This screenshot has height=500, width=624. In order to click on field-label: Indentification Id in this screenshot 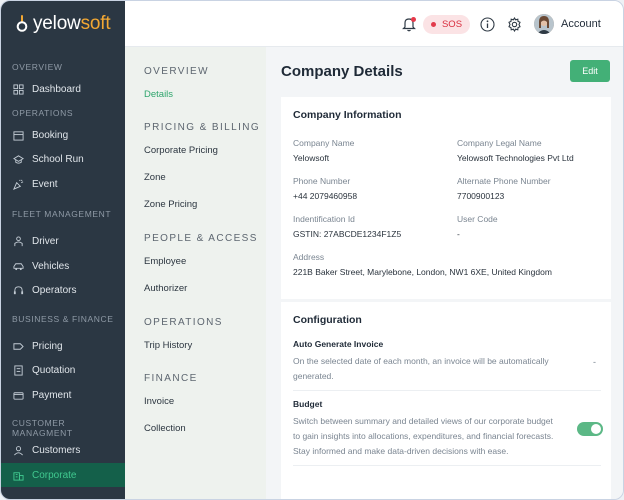, I will do `click(324, 219)`.